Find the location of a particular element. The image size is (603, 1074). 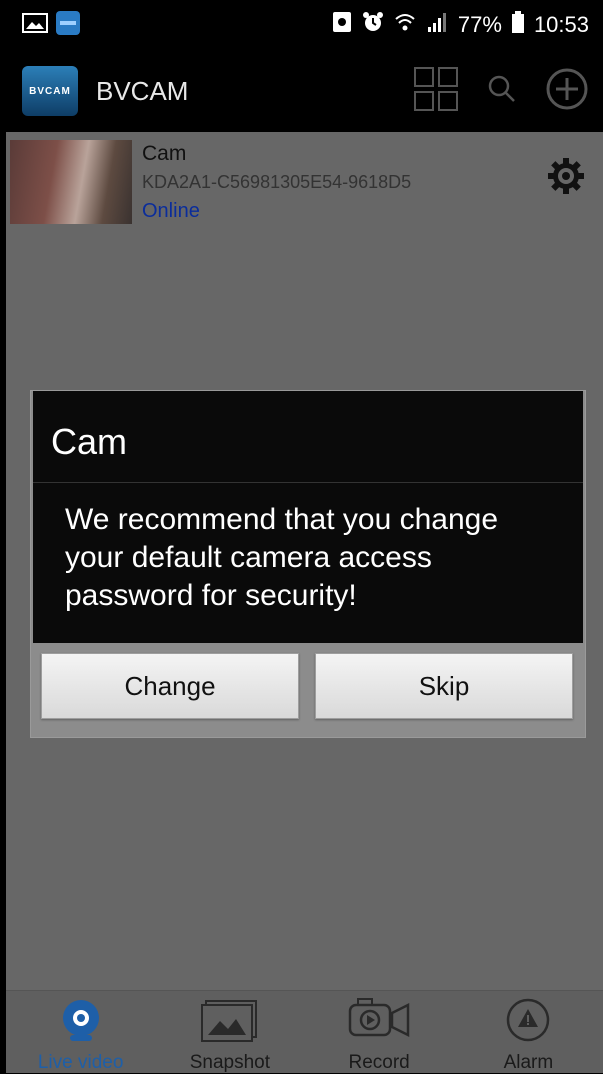

status-left is located at coordinates (51, 25).